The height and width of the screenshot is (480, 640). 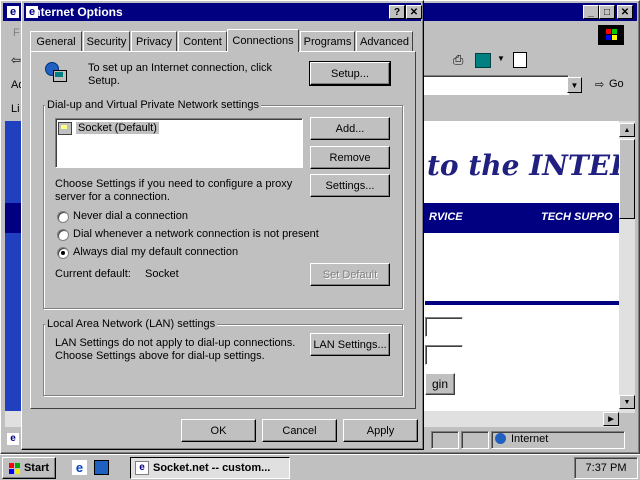 What do you see at coordinates (625, 12) in the screenshot?
I see `browser-close-button: ✕` at bounding box center [625, 12].